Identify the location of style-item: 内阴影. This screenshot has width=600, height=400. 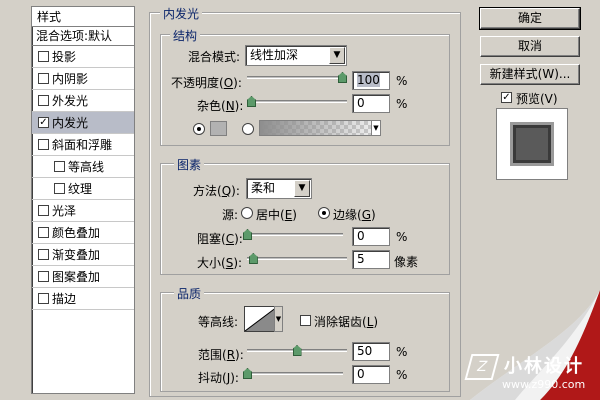
(83, 79).